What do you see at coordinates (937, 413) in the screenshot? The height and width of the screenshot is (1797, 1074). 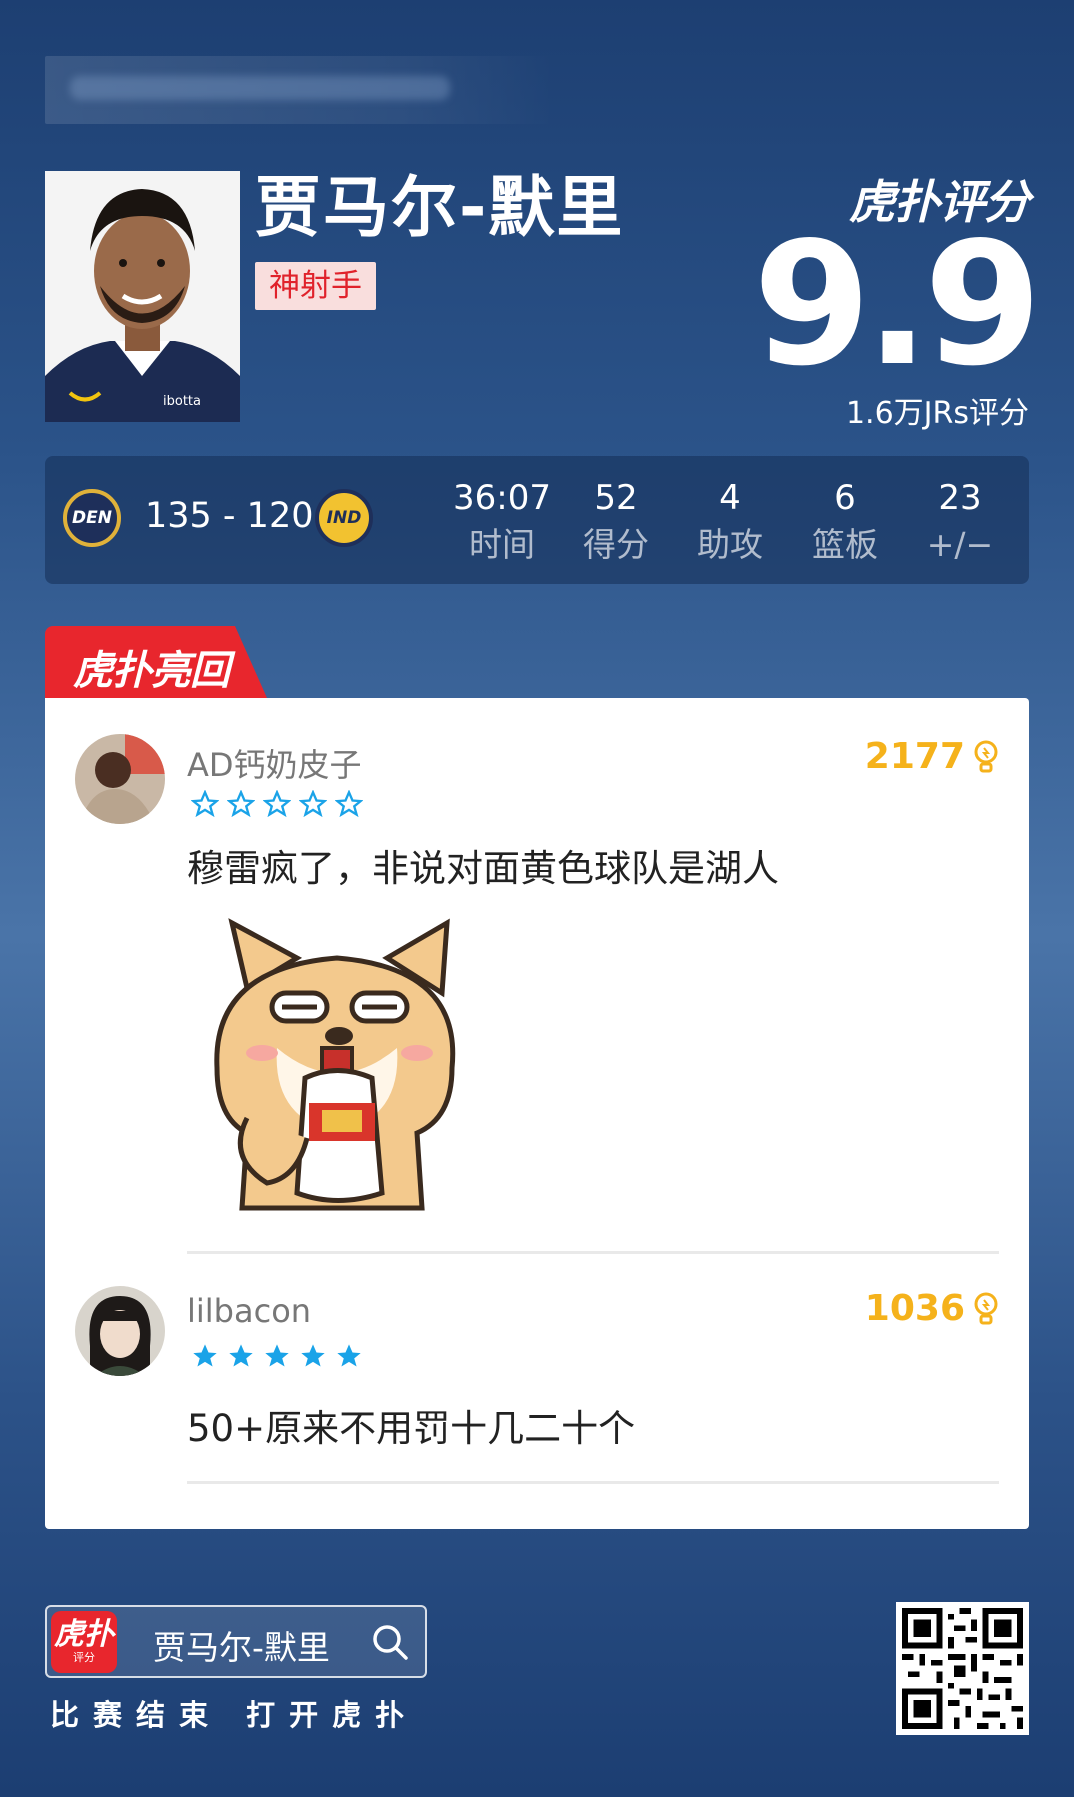 I see `rating-count: 1.6万JRs评分` at bounding box center [937, 413].